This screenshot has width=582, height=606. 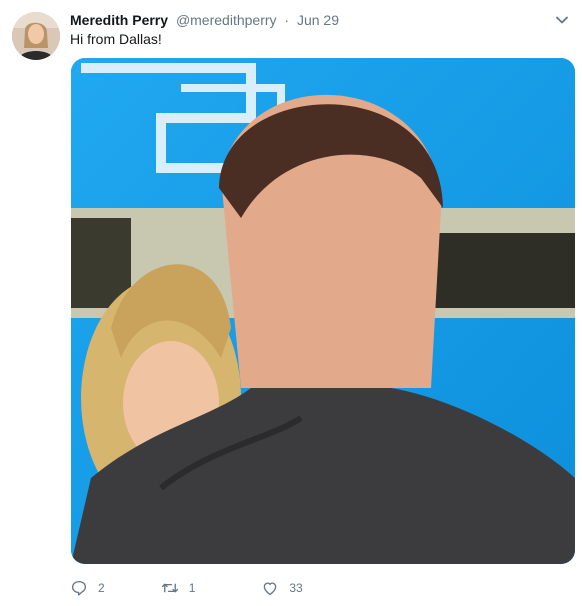 I want to click on author-name: Meredith Perry, so click(x=119, y=20).